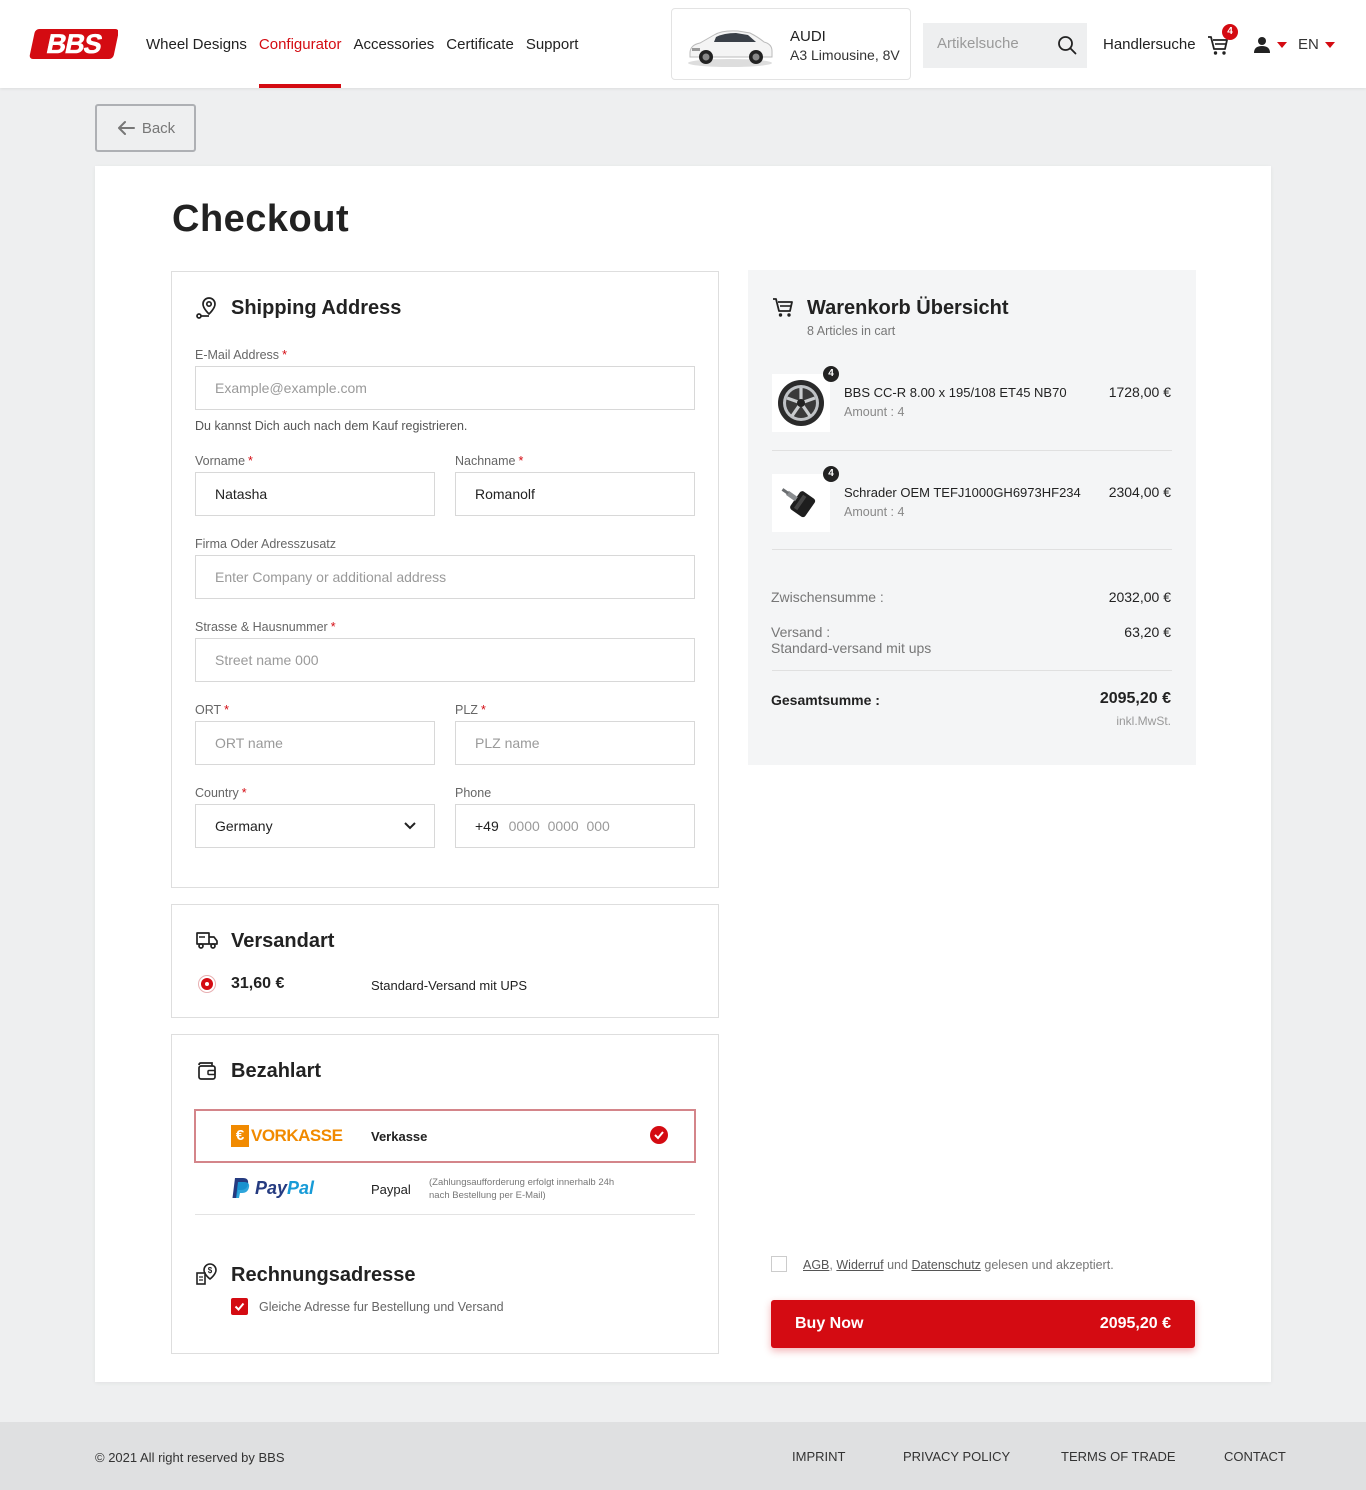 The height and width of the screenshot is (1490, 1366). Describe the element at coordinates (261, 219) in the screenshot. I see `page-title: Checkout` at that location.